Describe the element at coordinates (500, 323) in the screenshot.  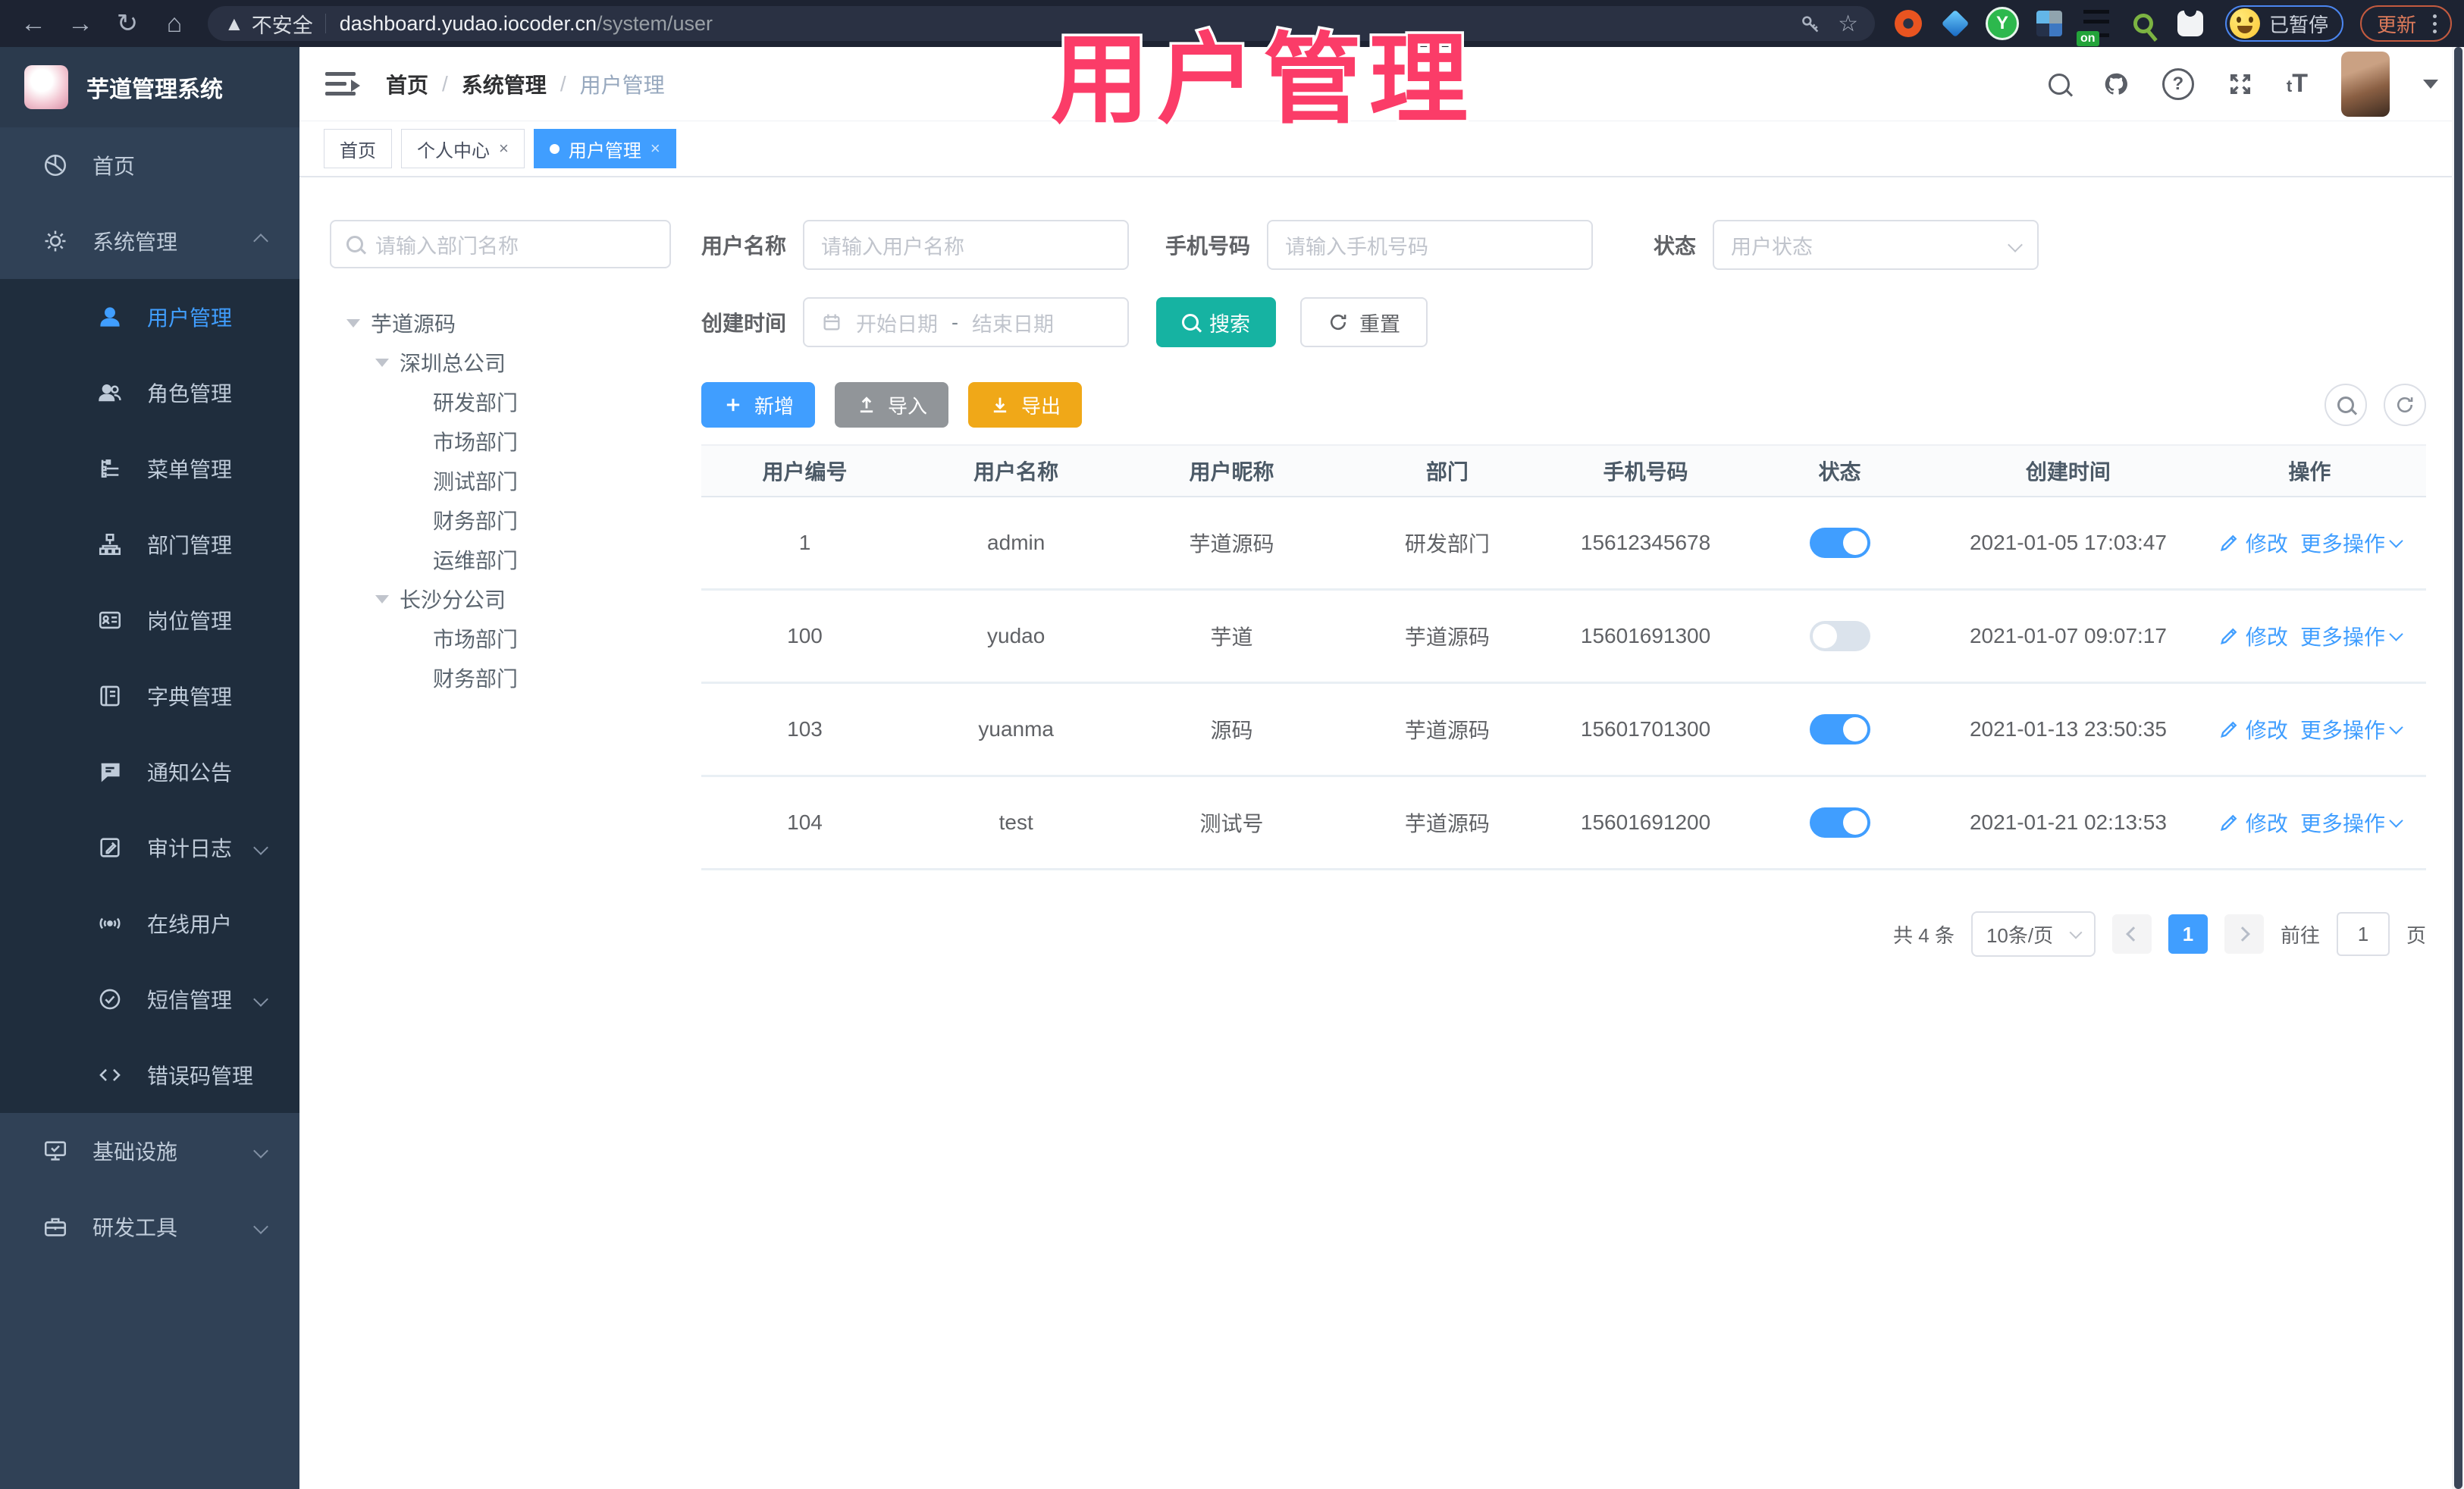
I see `tree-node: 芋道源码` at that location.